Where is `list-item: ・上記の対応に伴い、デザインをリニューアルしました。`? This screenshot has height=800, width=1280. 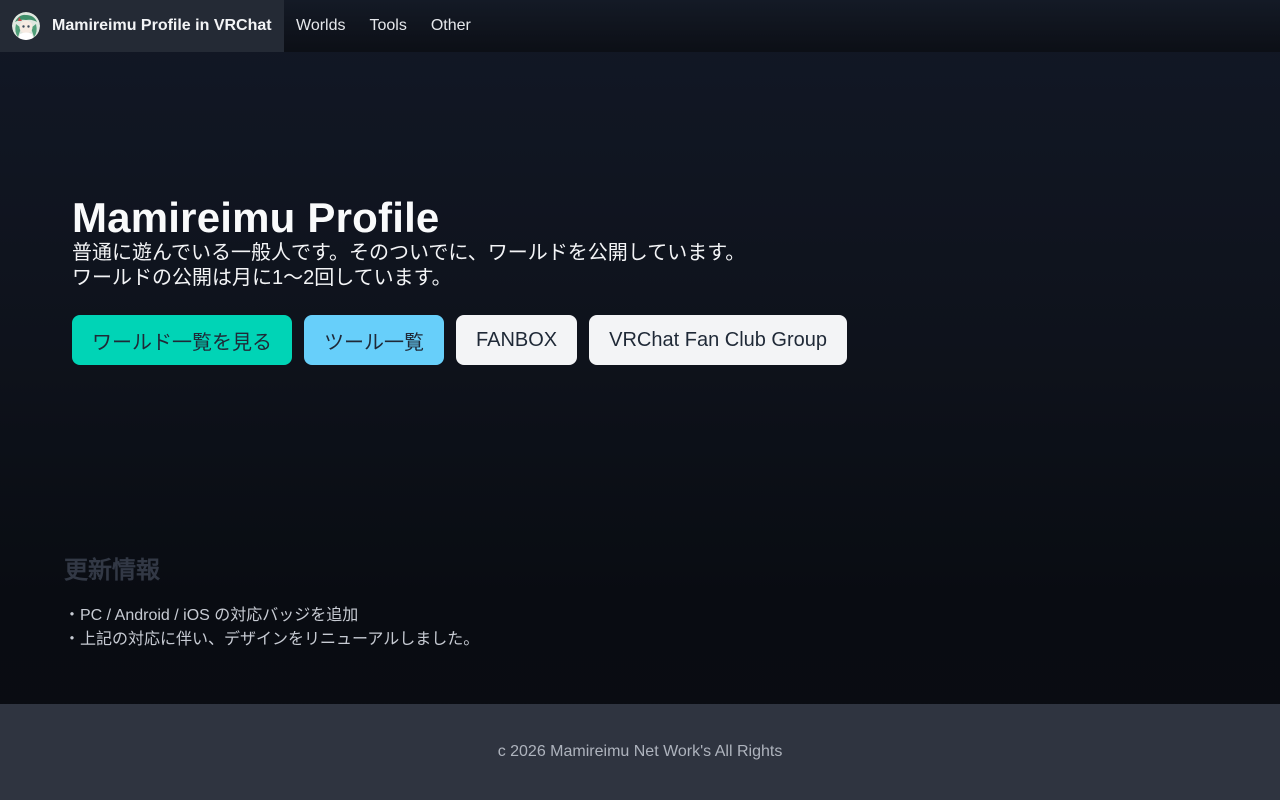
list-item: ・上記の対応に伴い、デザインをリニューアルしました。 is located at coordinates (272, 639).